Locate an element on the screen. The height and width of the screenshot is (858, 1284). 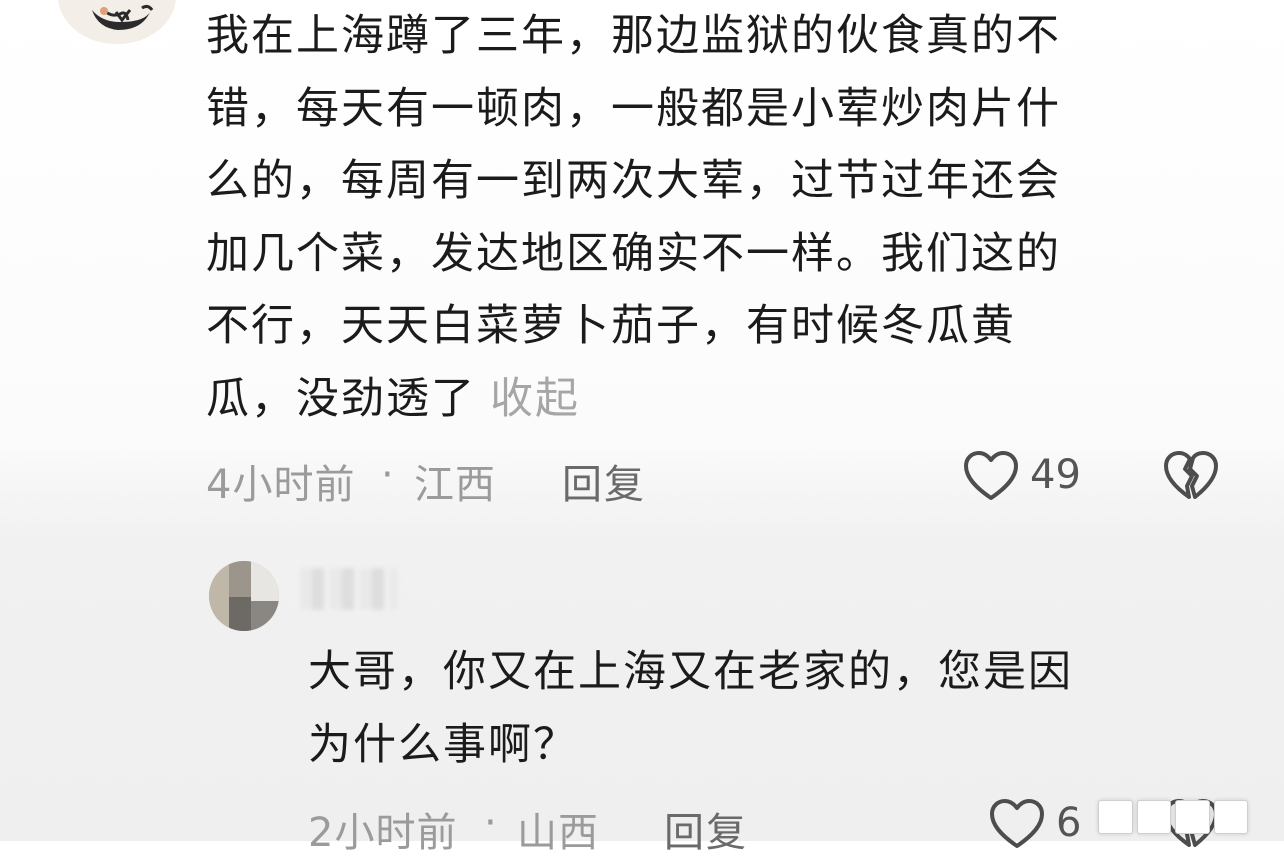
broken-heart-icon is located at coordinates (1191, 475).